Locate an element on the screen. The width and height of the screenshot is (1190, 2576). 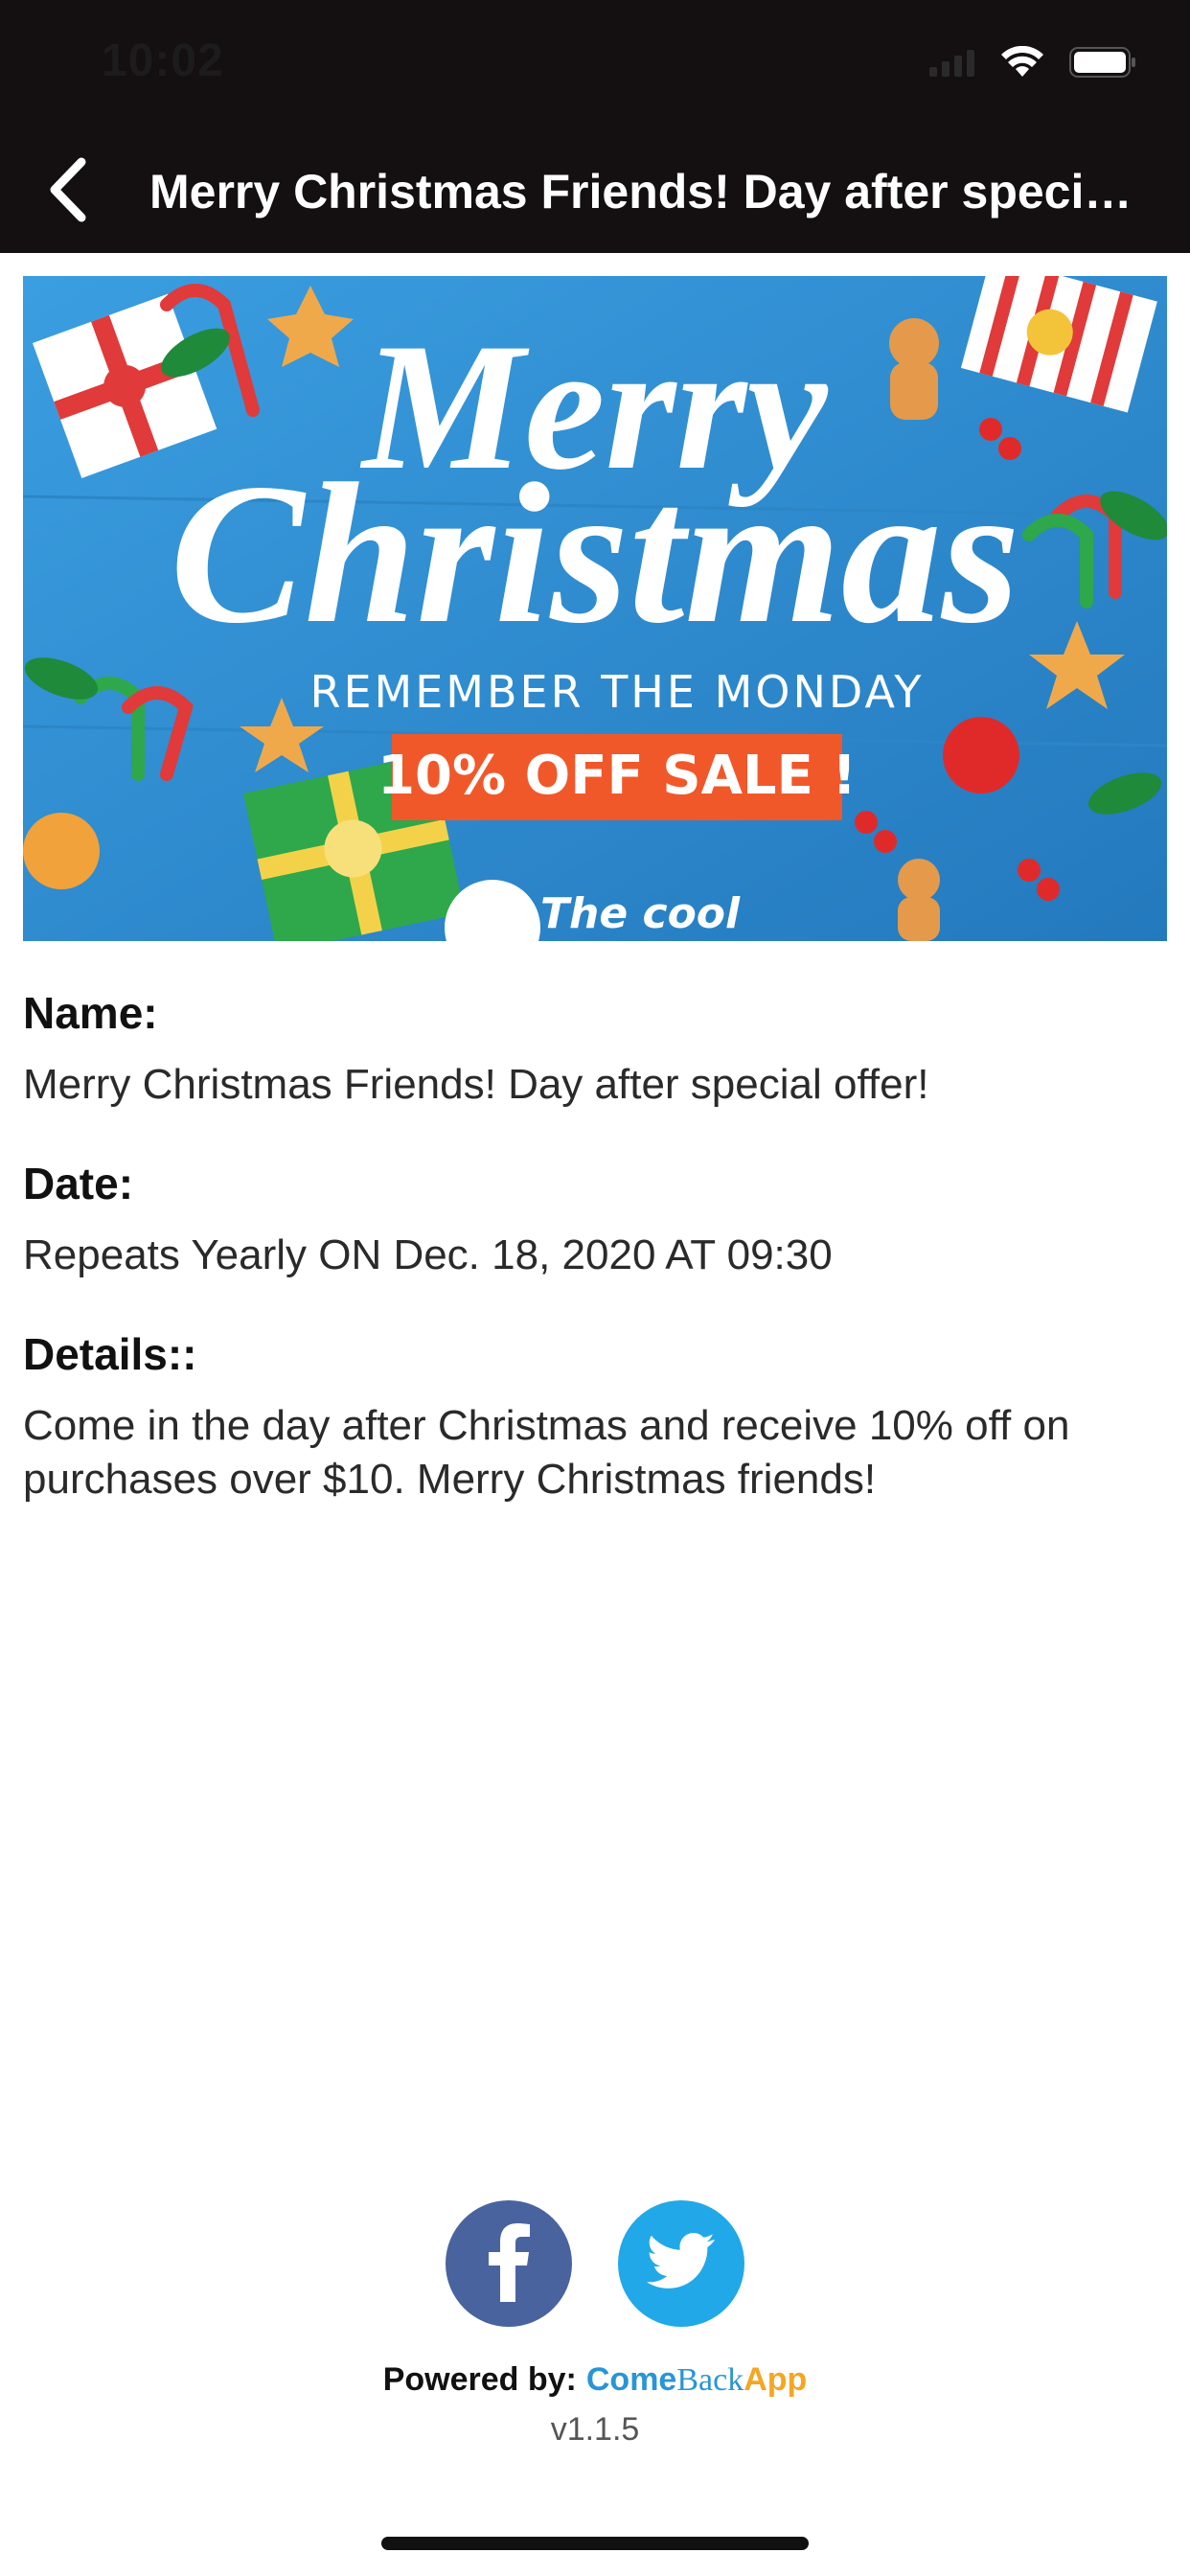
twitter-button is located at coordinates (681, 2263).